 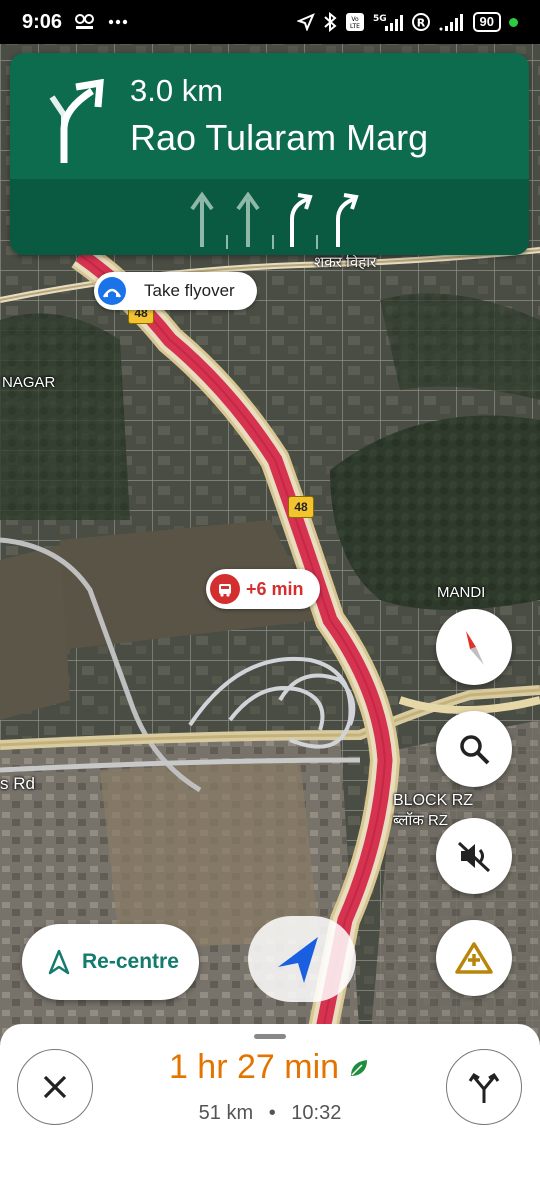 I want to click on svg-text: R, so click(x=420, y=23).